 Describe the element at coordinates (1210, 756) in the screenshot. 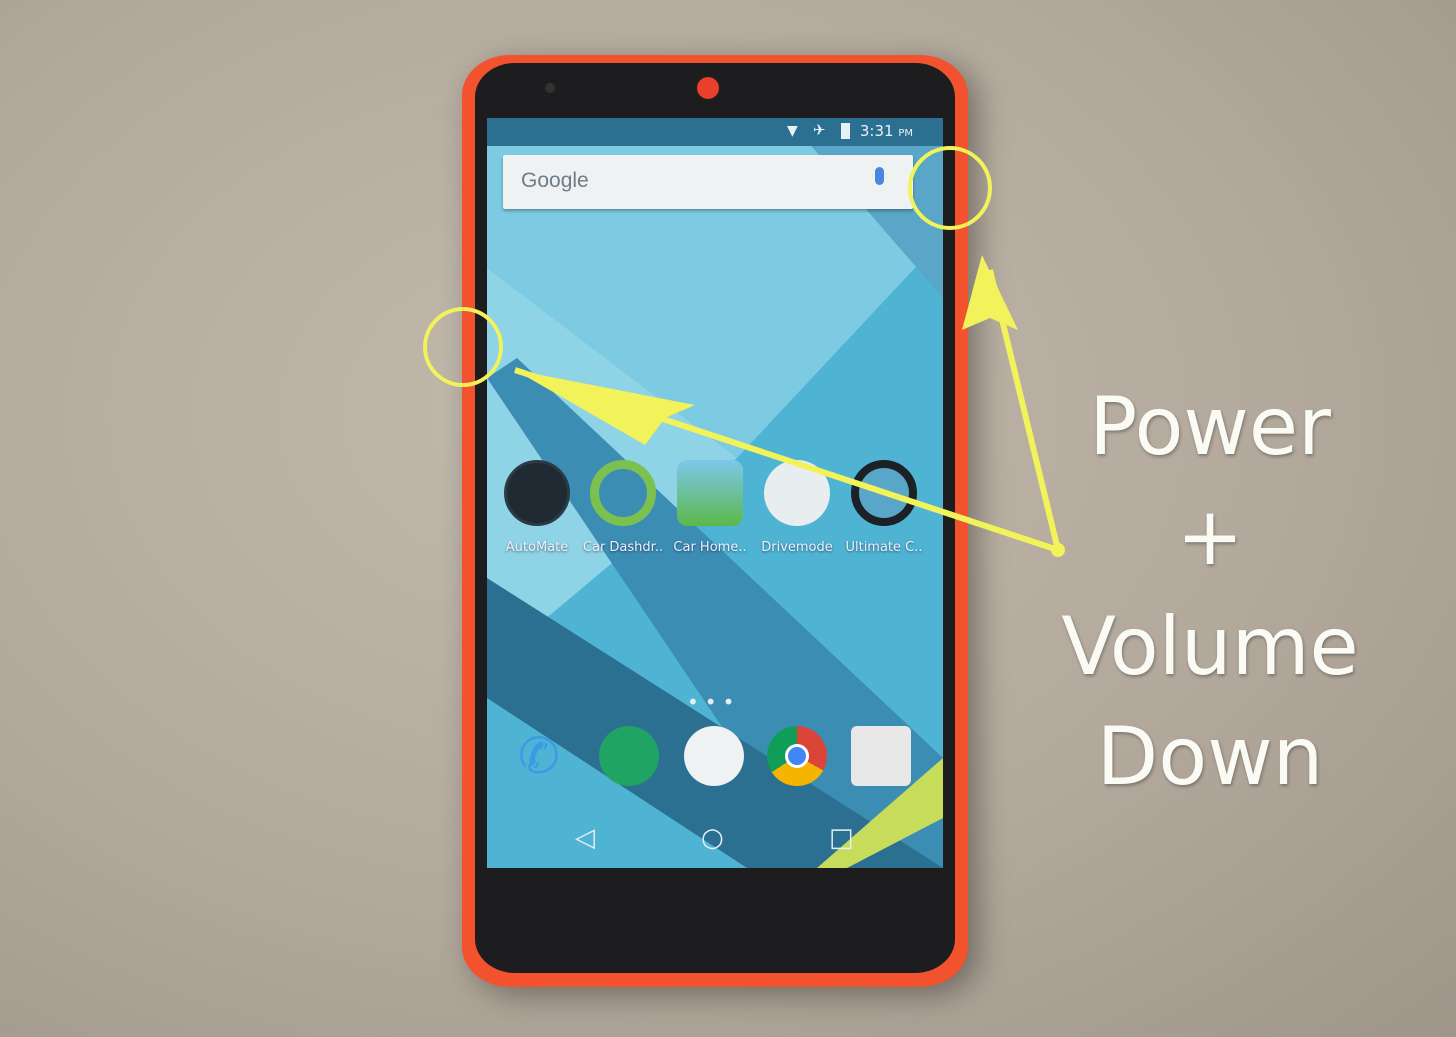

I see `annotation-down: Down` at that location.